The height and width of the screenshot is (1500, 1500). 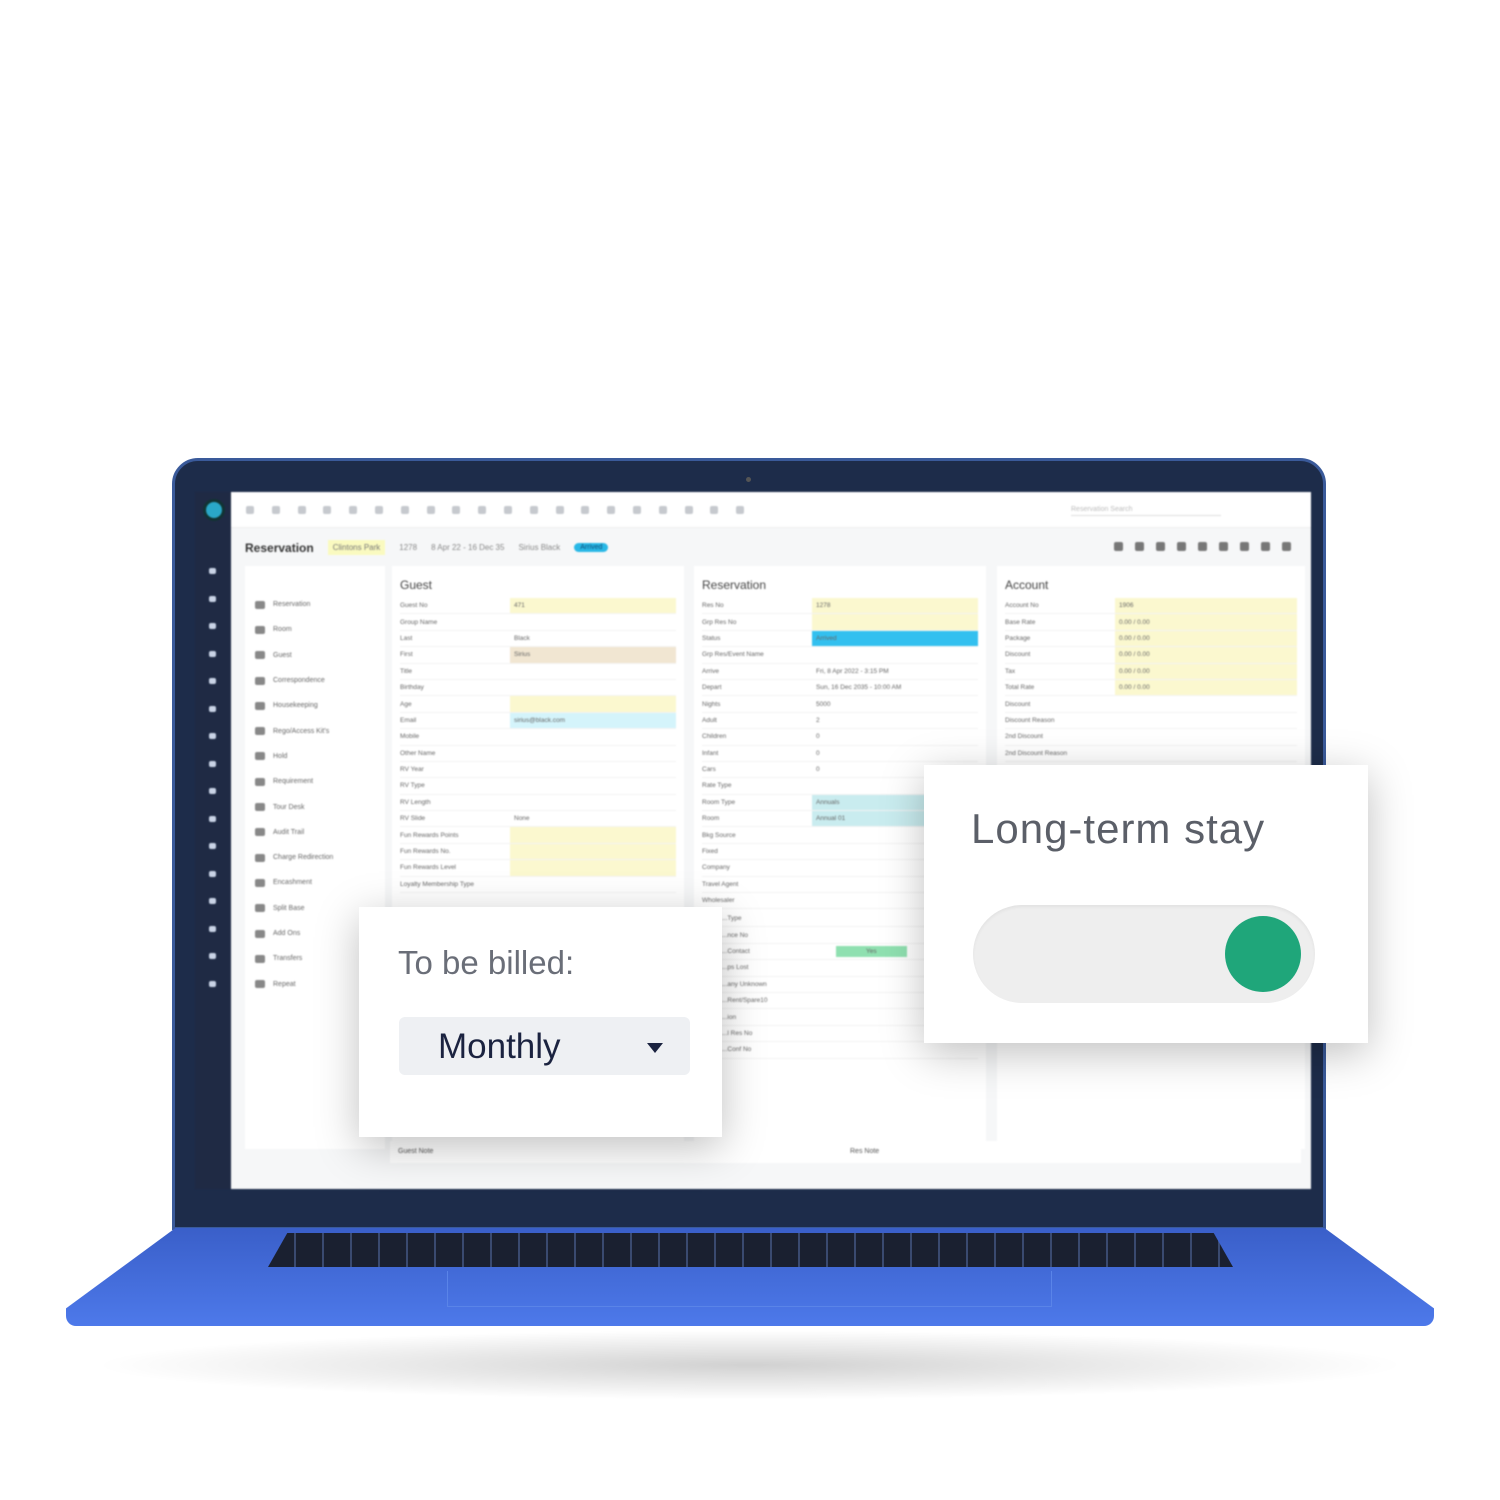 What do you see at coordinates (415, 1151) in the screenshot?
I see `guest-note-tab: Guest Note` at bounding box center [415, 1151].